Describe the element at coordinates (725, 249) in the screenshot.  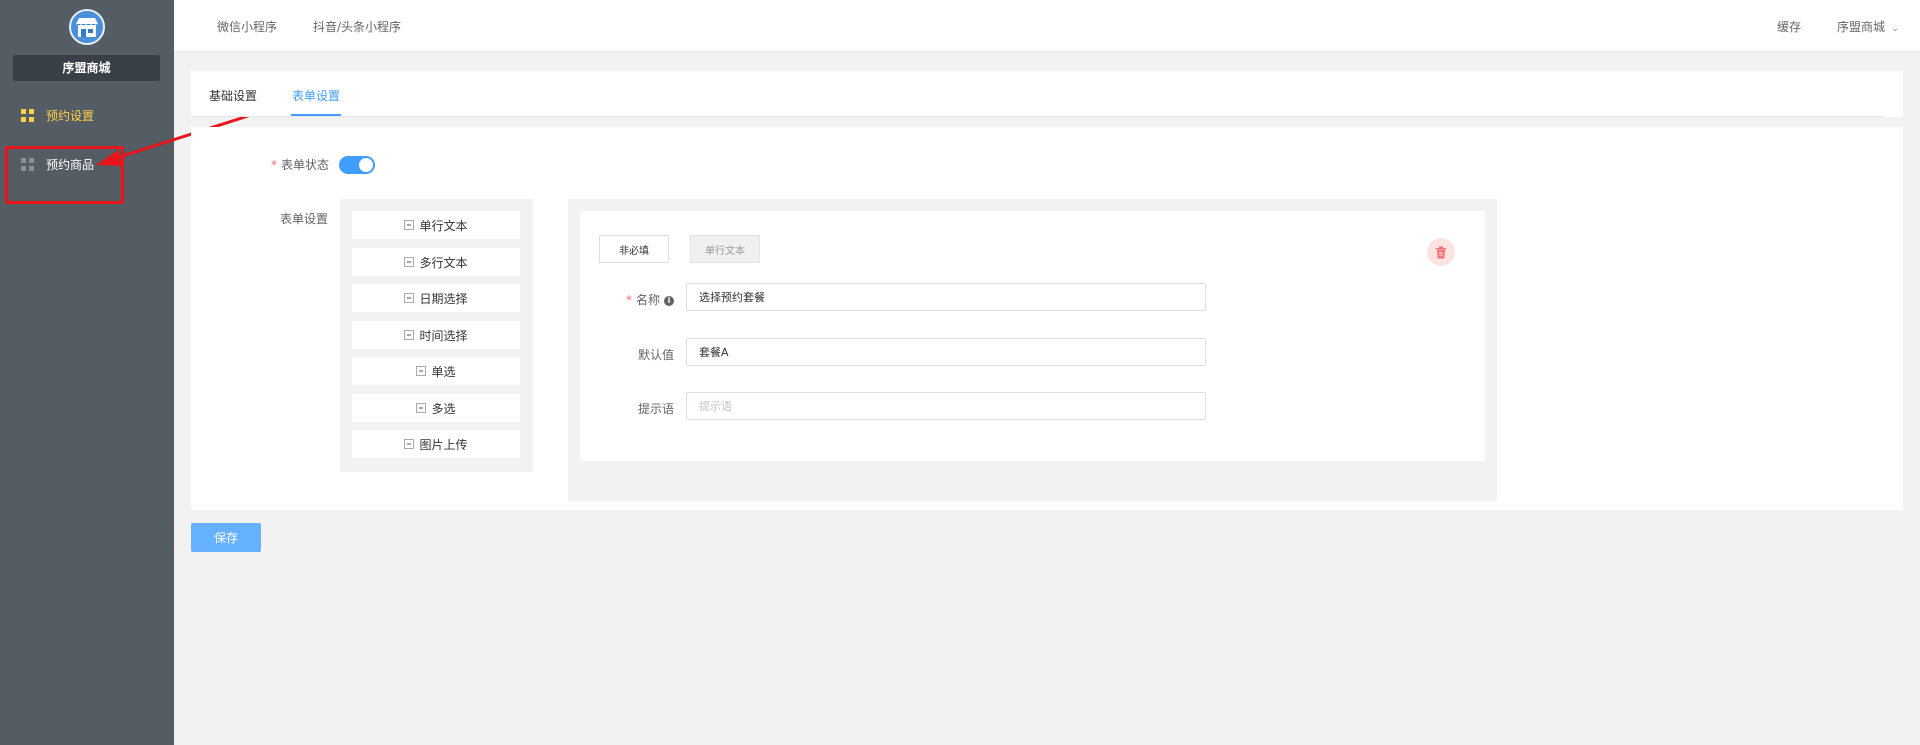
I see `field-type-button: 单行文本` at that location.